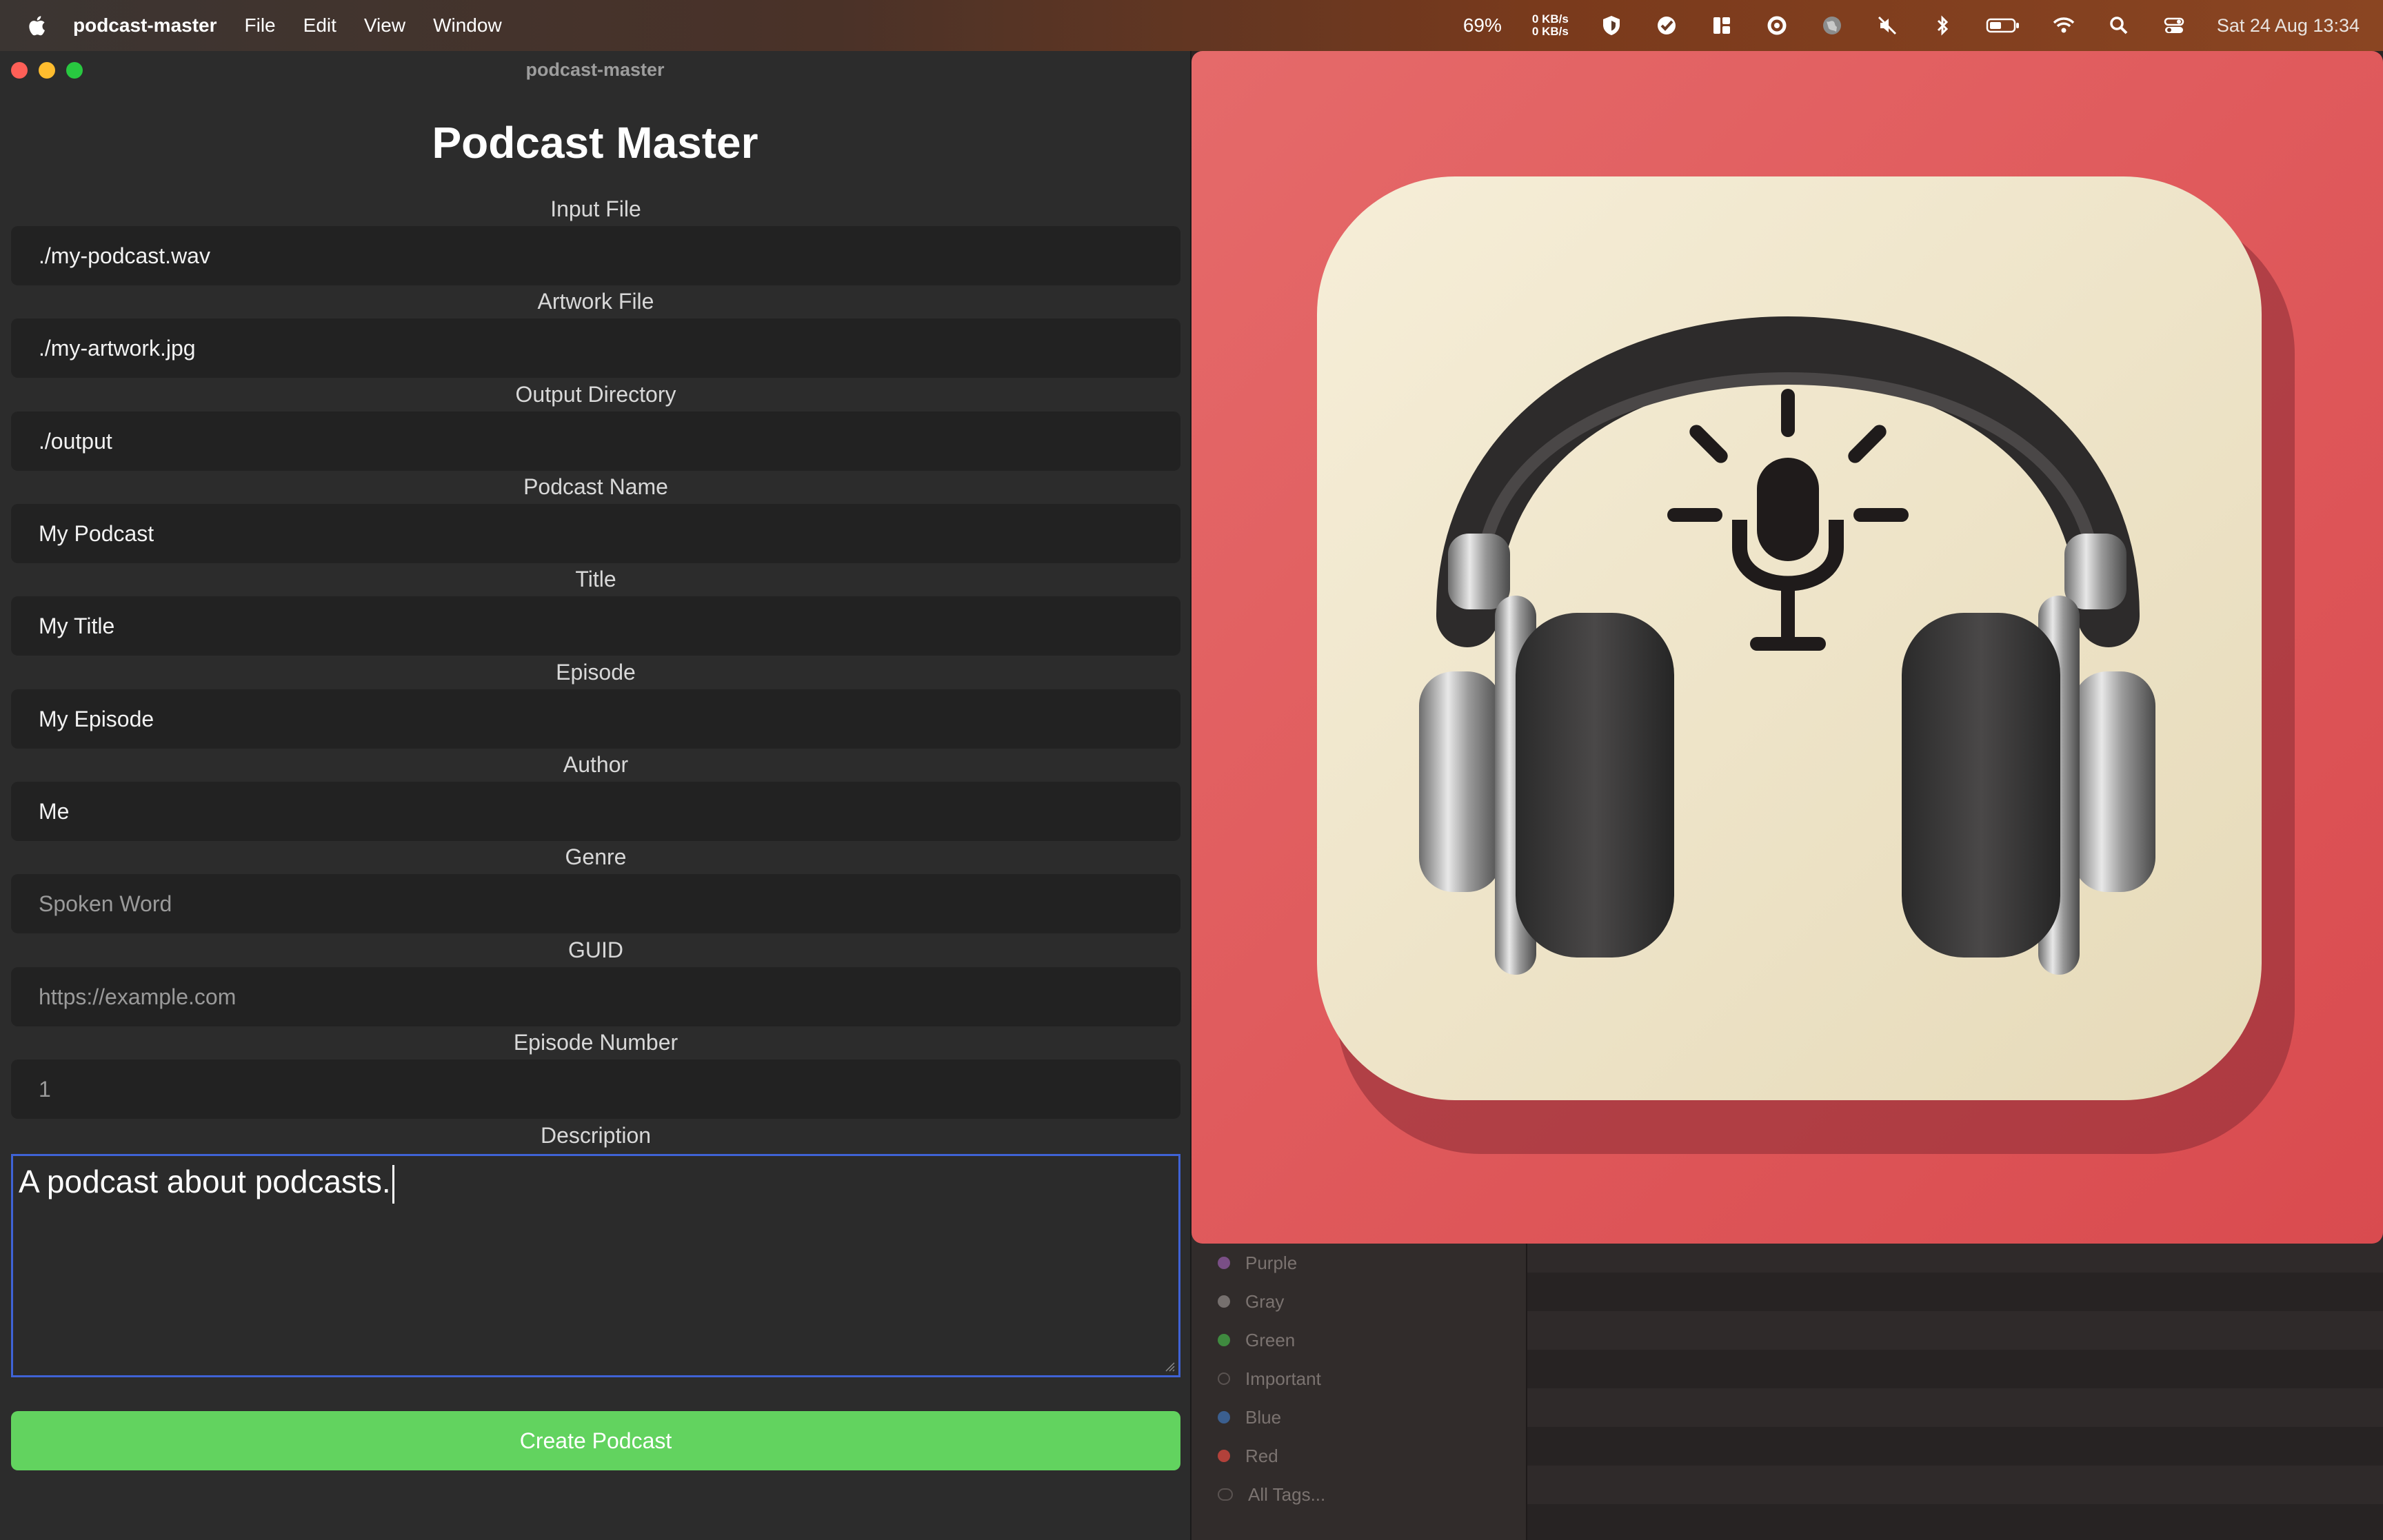 This screenshot has height=1540, width=2383. Describe the element at coordinates (393, 1184) in the screenshot. I see `text-caret` at that location.